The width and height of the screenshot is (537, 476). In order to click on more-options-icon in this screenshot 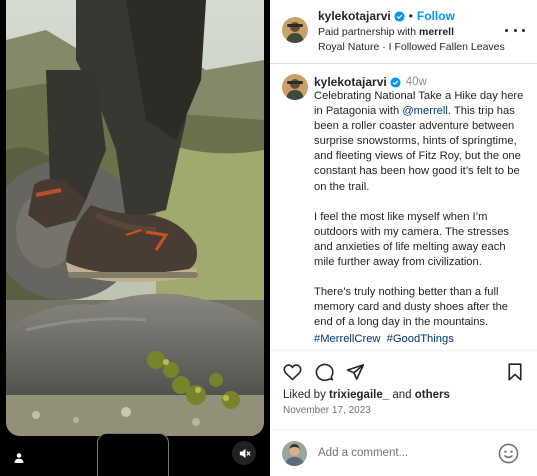, I will do `click(506, 30)`.